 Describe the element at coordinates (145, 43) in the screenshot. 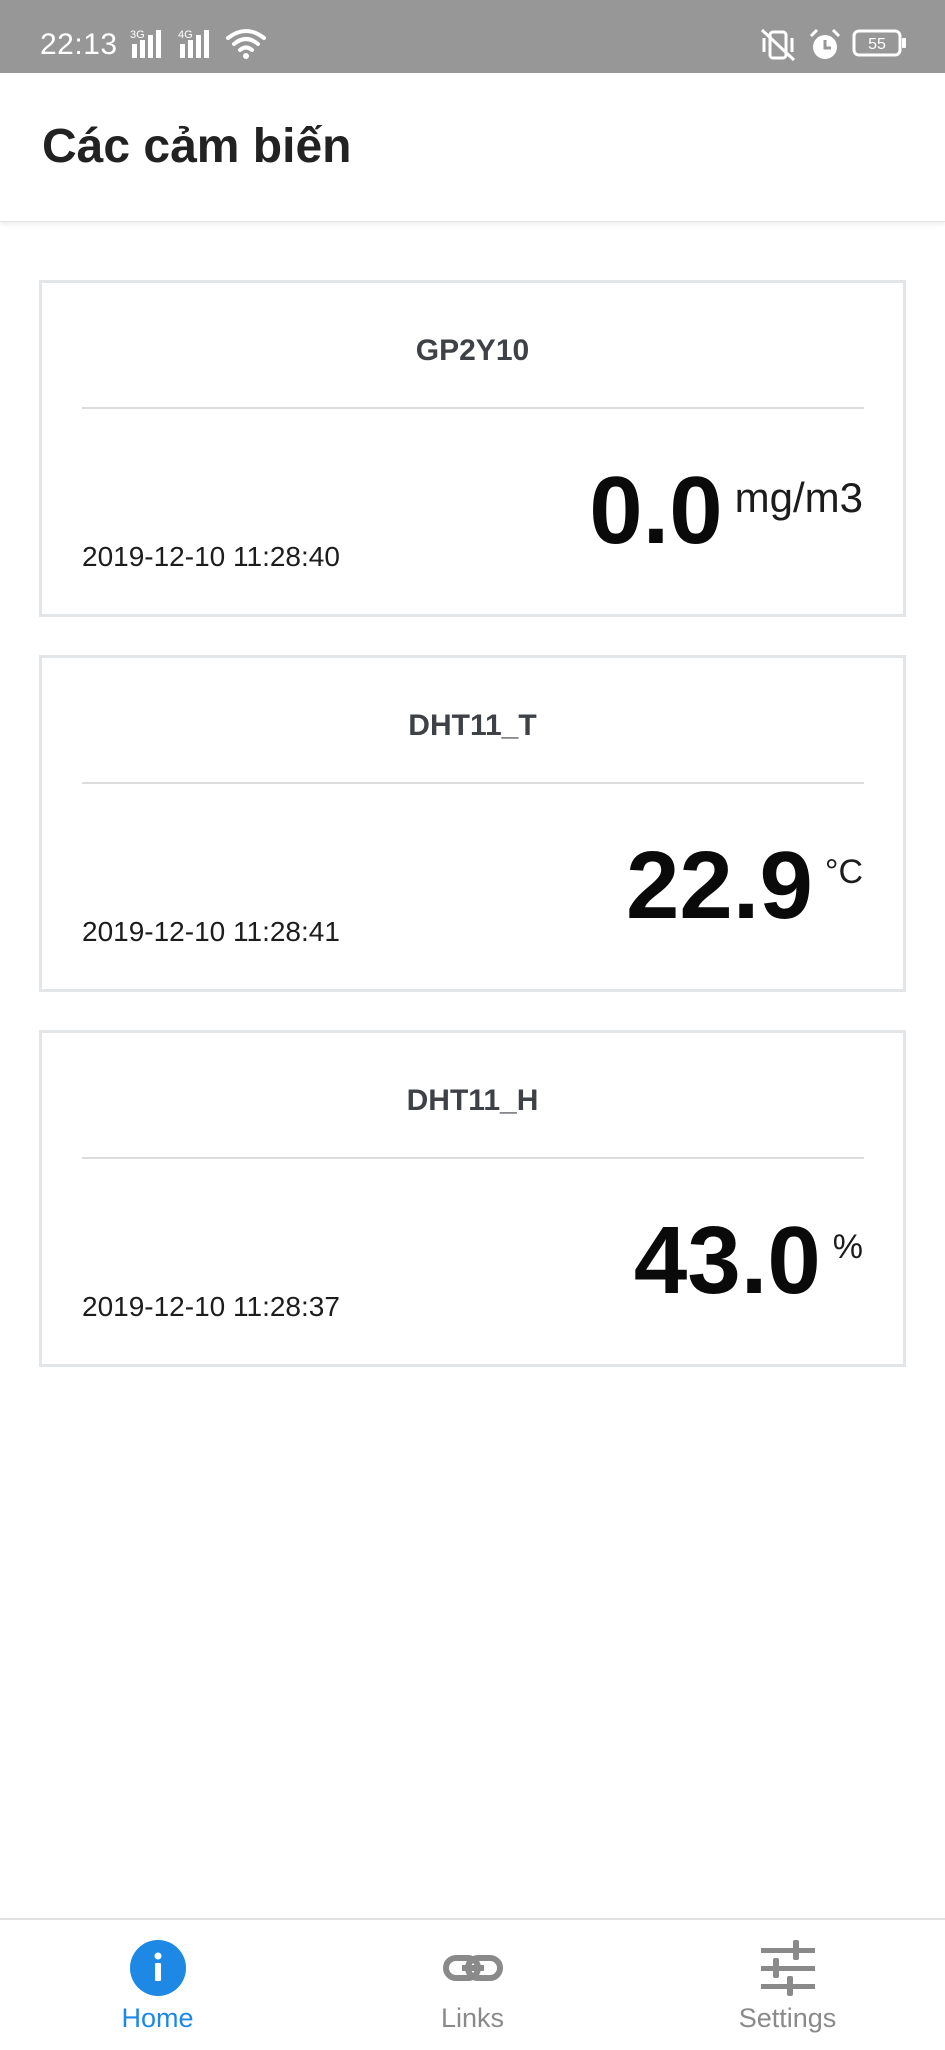

I see `signal-3g-icon: 3G` at that location.